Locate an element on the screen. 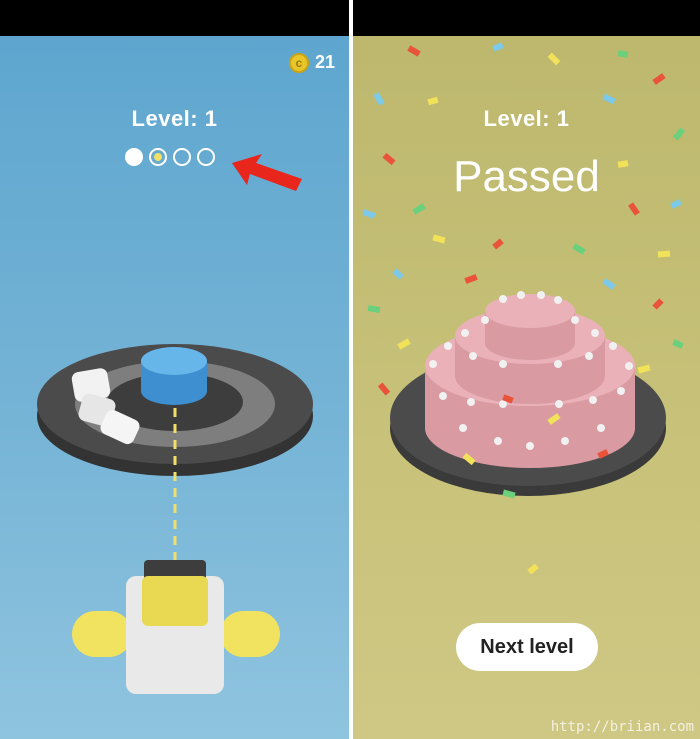  cake-layer-top is located at coordinates (174, 361).